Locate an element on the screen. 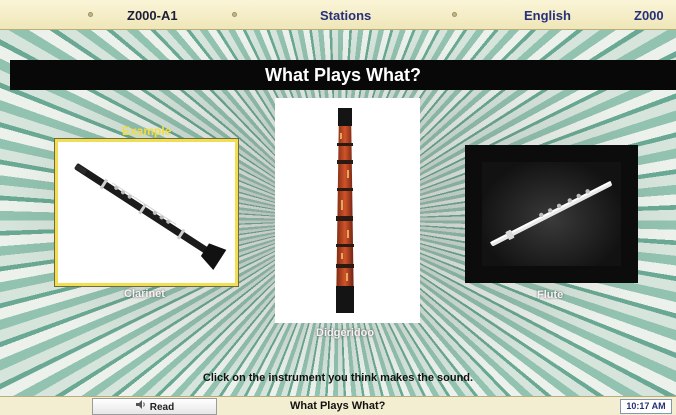 Image resolution: width=676 pixels, height=415 pixels. didgeridoo-card is located at coordinates (347, 210).